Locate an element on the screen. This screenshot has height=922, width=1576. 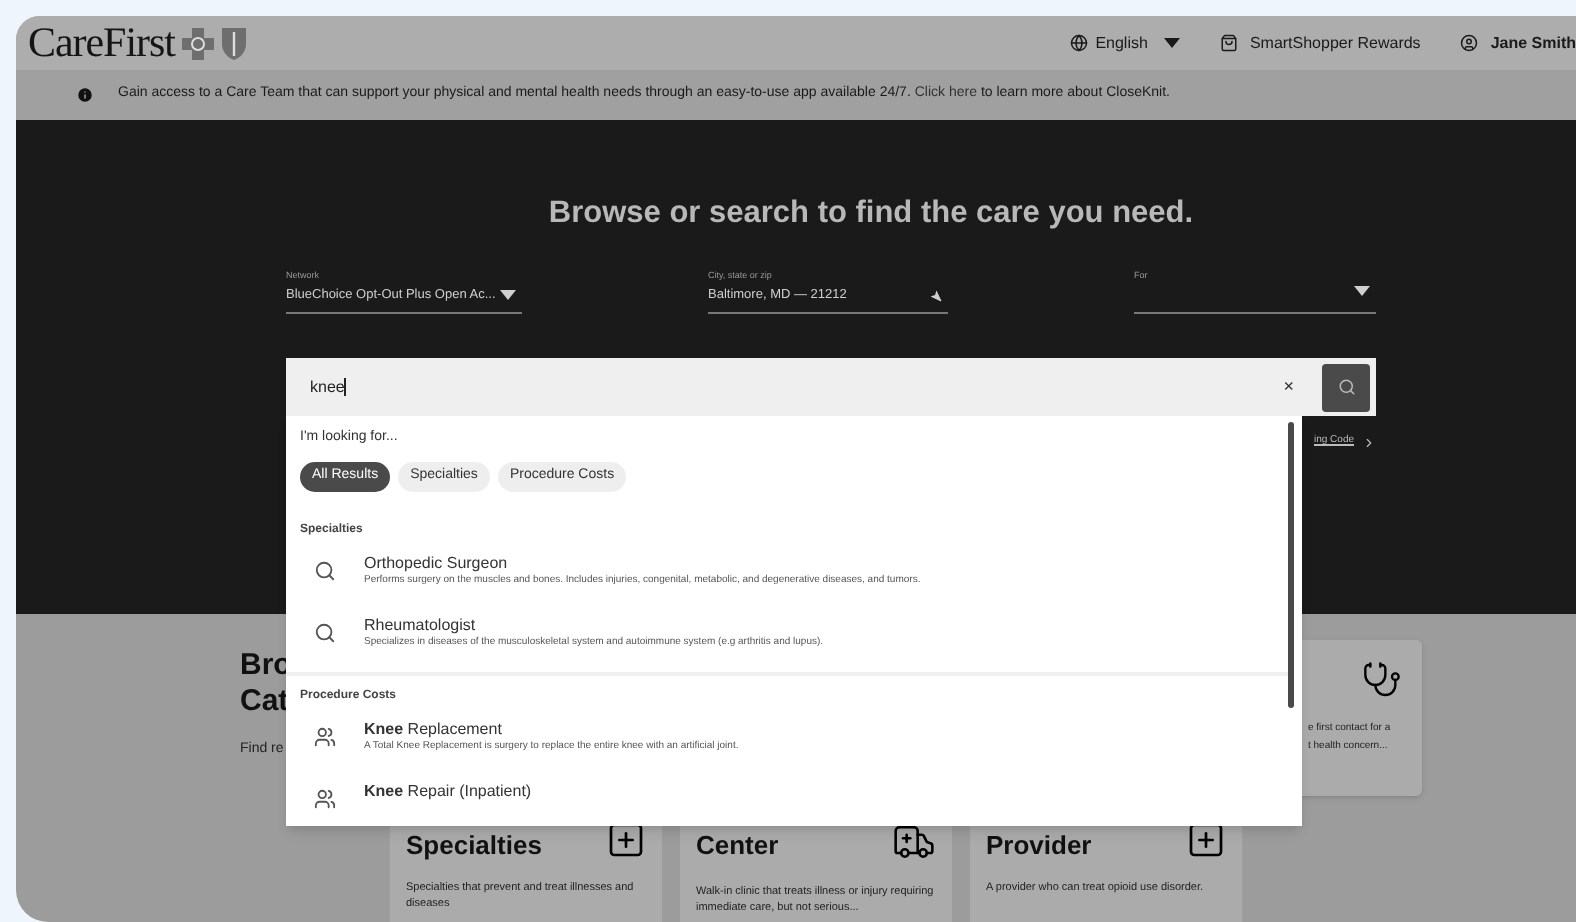
bag-icon is located at coordinates (1228, 43).